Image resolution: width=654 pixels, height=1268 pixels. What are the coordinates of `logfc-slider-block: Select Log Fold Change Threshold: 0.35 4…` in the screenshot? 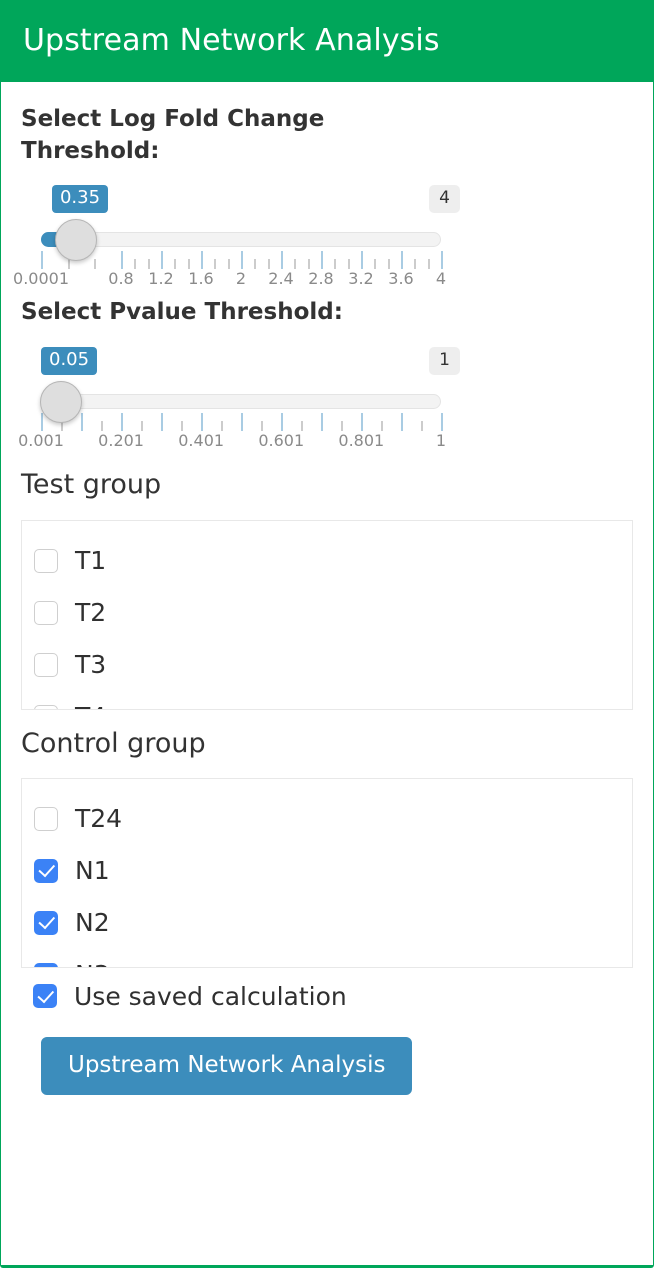 It's located at (323, 196).